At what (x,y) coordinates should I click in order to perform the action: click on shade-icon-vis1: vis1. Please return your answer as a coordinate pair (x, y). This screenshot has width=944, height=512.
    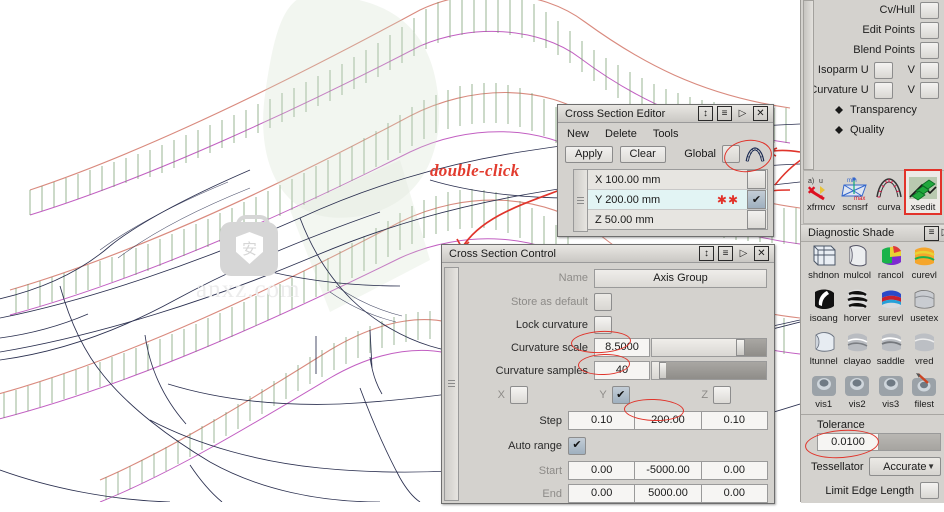
    Looking at the image, I should click on (824, 390).